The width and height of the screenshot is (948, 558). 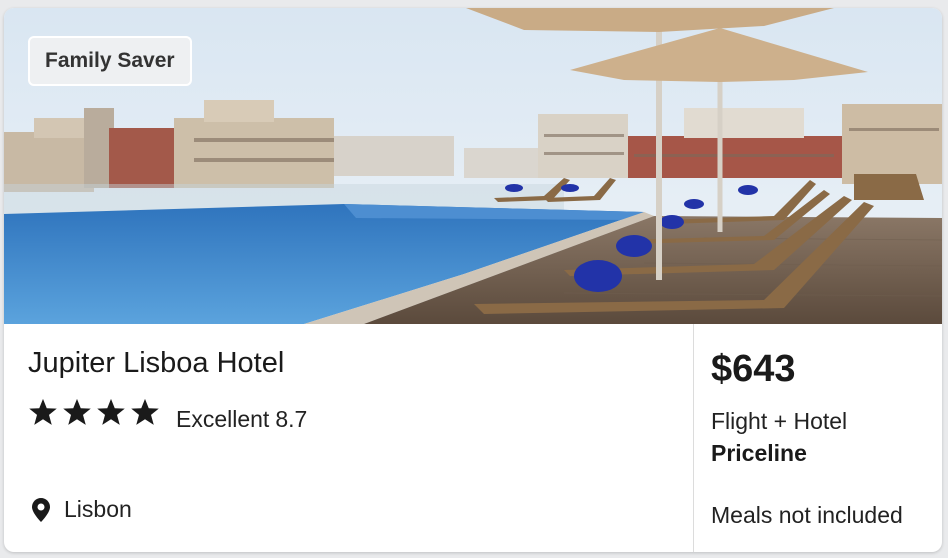 I want to click on location-city: Lisbon, so click(x=98, y=509).